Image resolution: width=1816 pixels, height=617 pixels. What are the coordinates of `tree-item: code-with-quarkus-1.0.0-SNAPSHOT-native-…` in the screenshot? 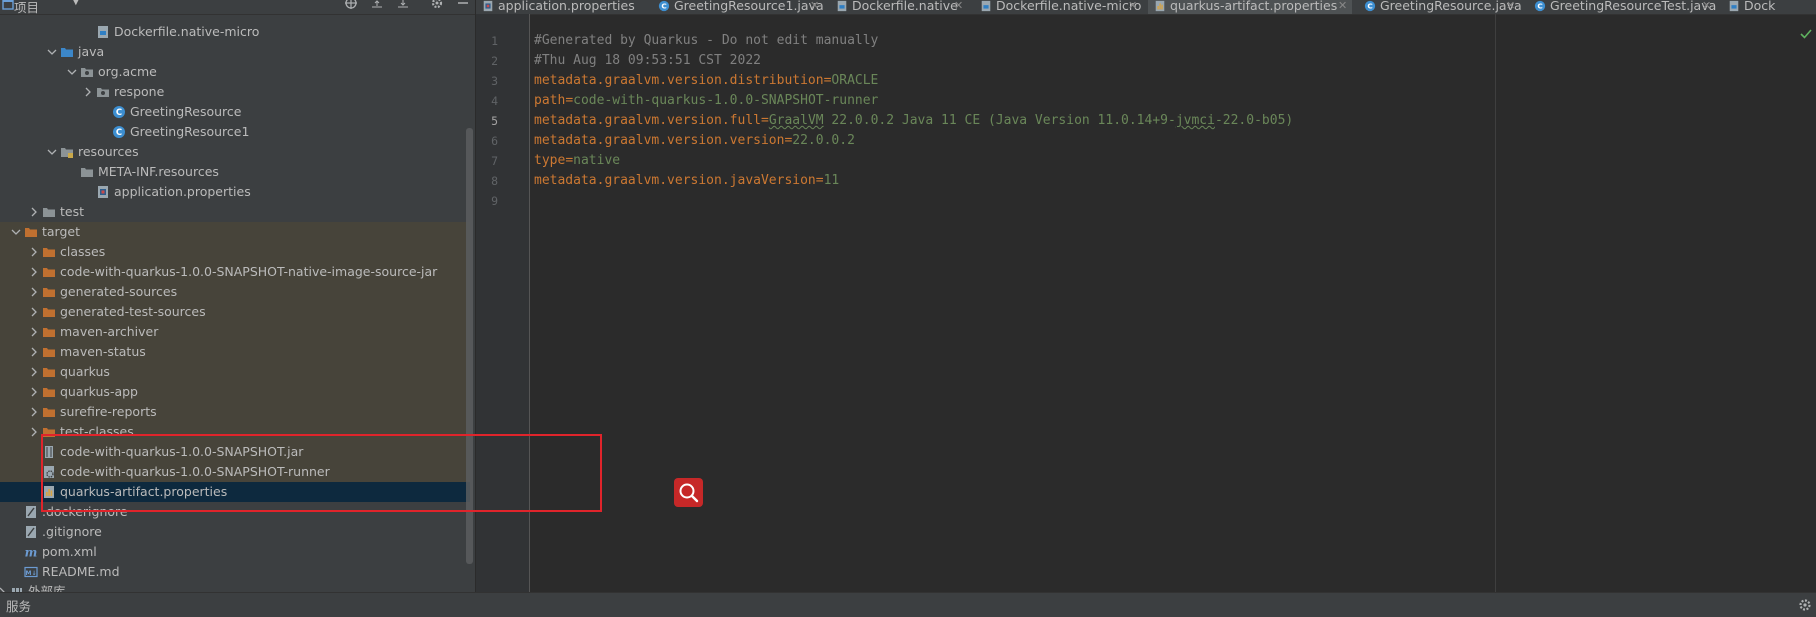 It's located at (235, 272).